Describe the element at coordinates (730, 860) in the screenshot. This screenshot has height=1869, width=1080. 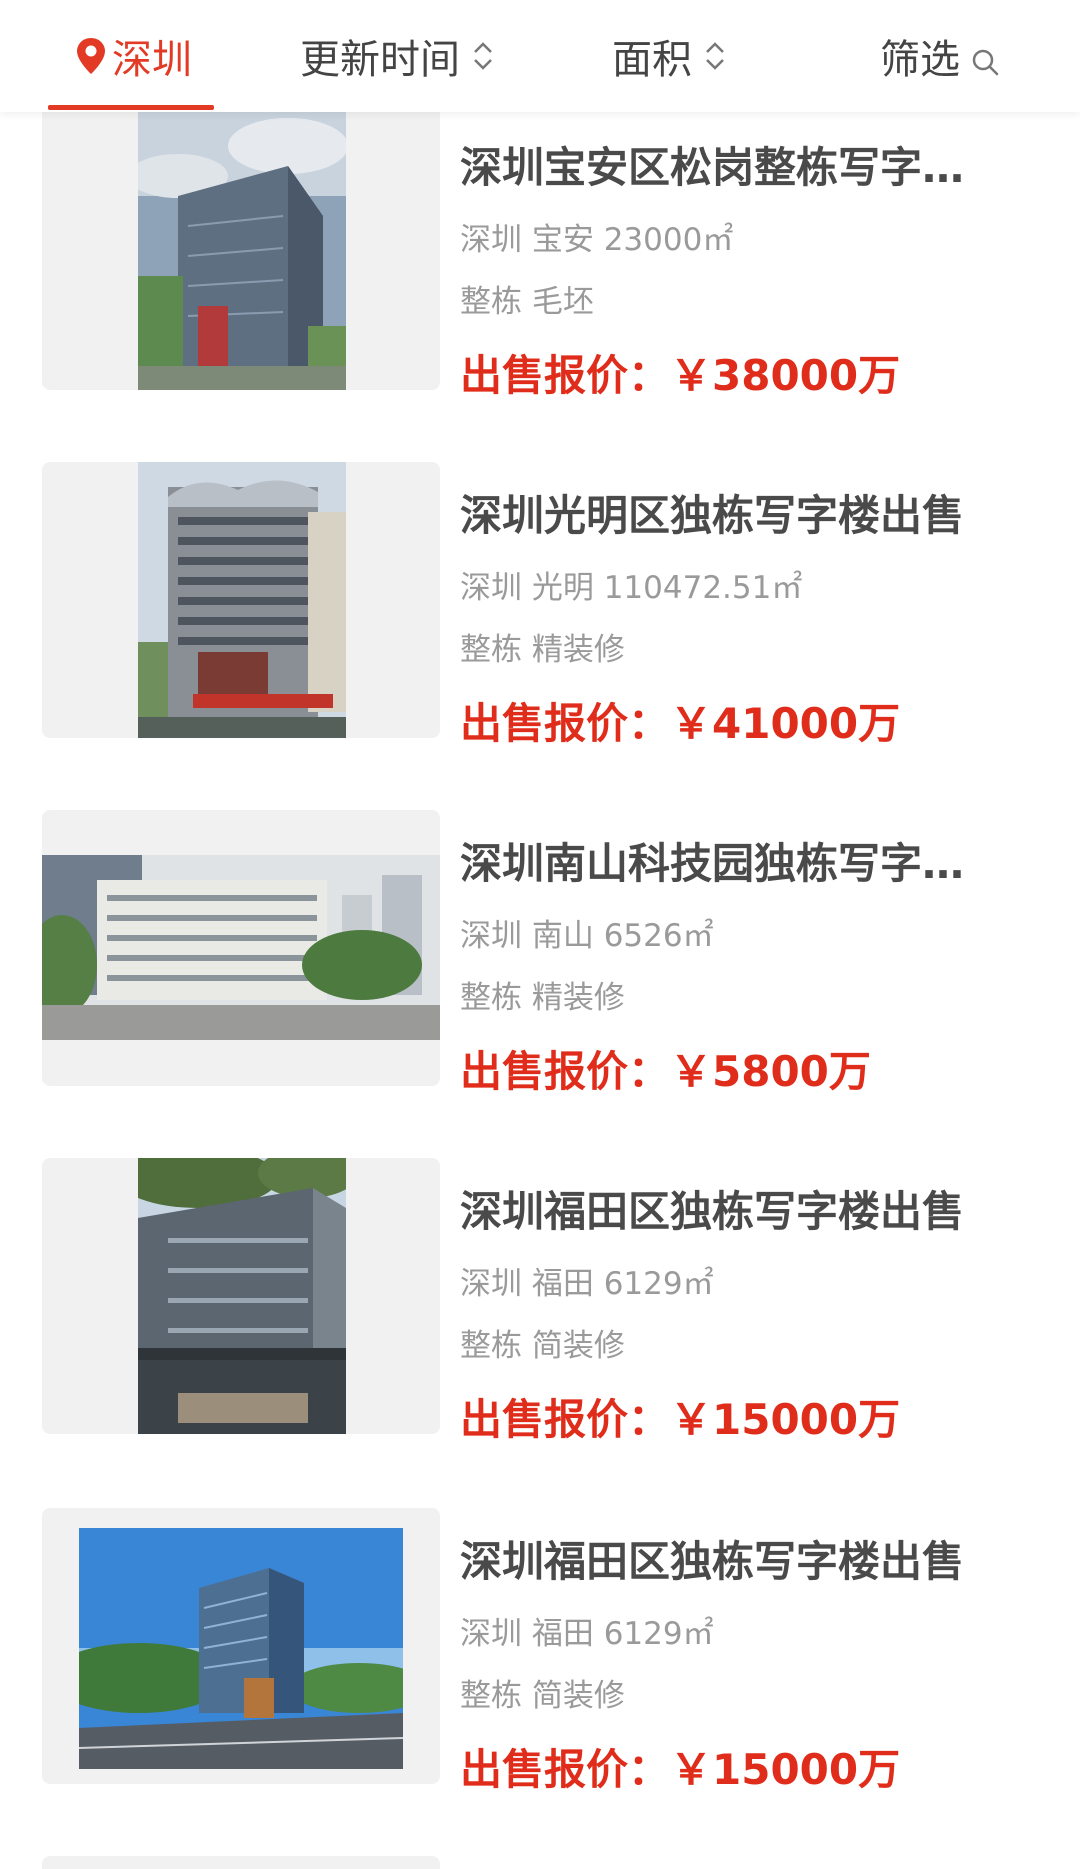
I see `listing-title: 深圳南山科技园独栋写字楼出售` at that location.